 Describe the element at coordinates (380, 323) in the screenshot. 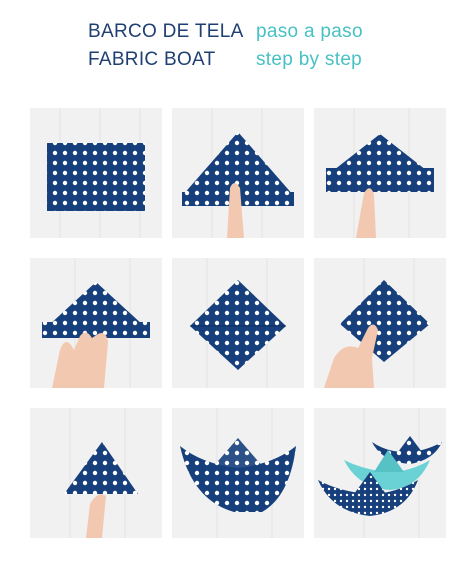

I see `step-6-panel` at that location.